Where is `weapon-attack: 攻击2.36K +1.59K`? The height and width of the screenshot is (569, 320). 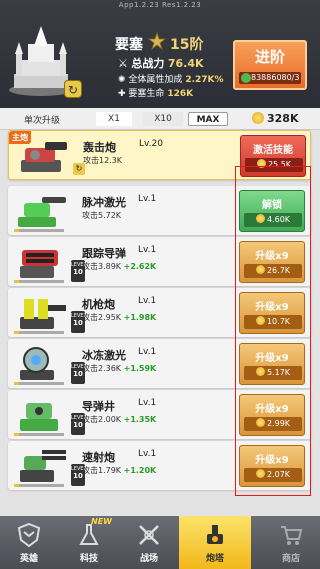 weapon-attack: 攻击2.36K +1.59K is located at coordinates (119, 368).